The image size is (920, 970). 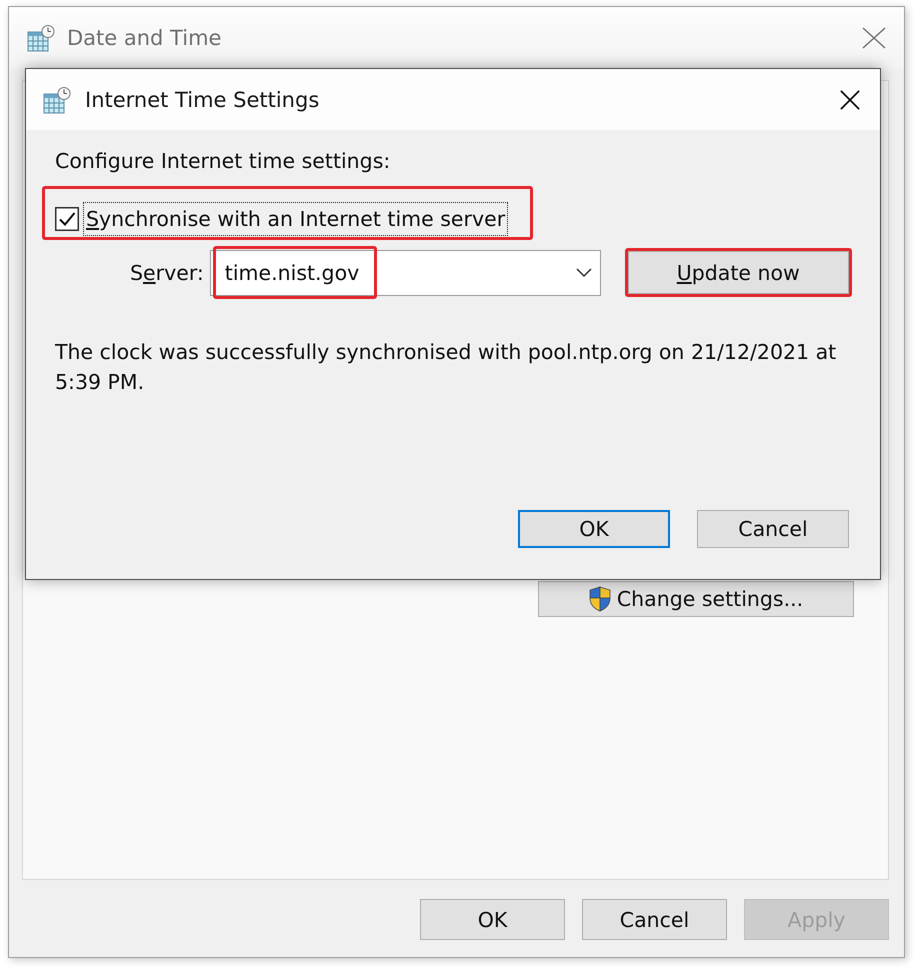 I want to click on checkbox-label: Synchronise with an Internet time server, so click(x=296, y=219).